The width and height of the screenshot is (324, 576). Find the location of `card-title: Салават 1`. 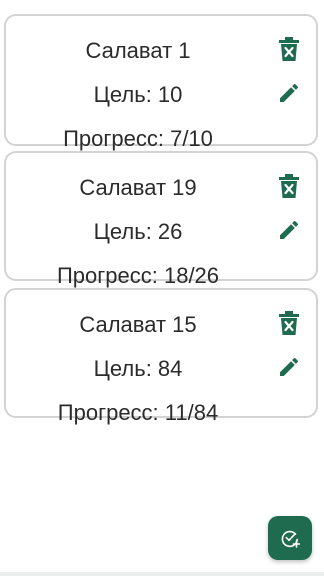

card-title: Салават 1 is located at coordinates (138, 50).